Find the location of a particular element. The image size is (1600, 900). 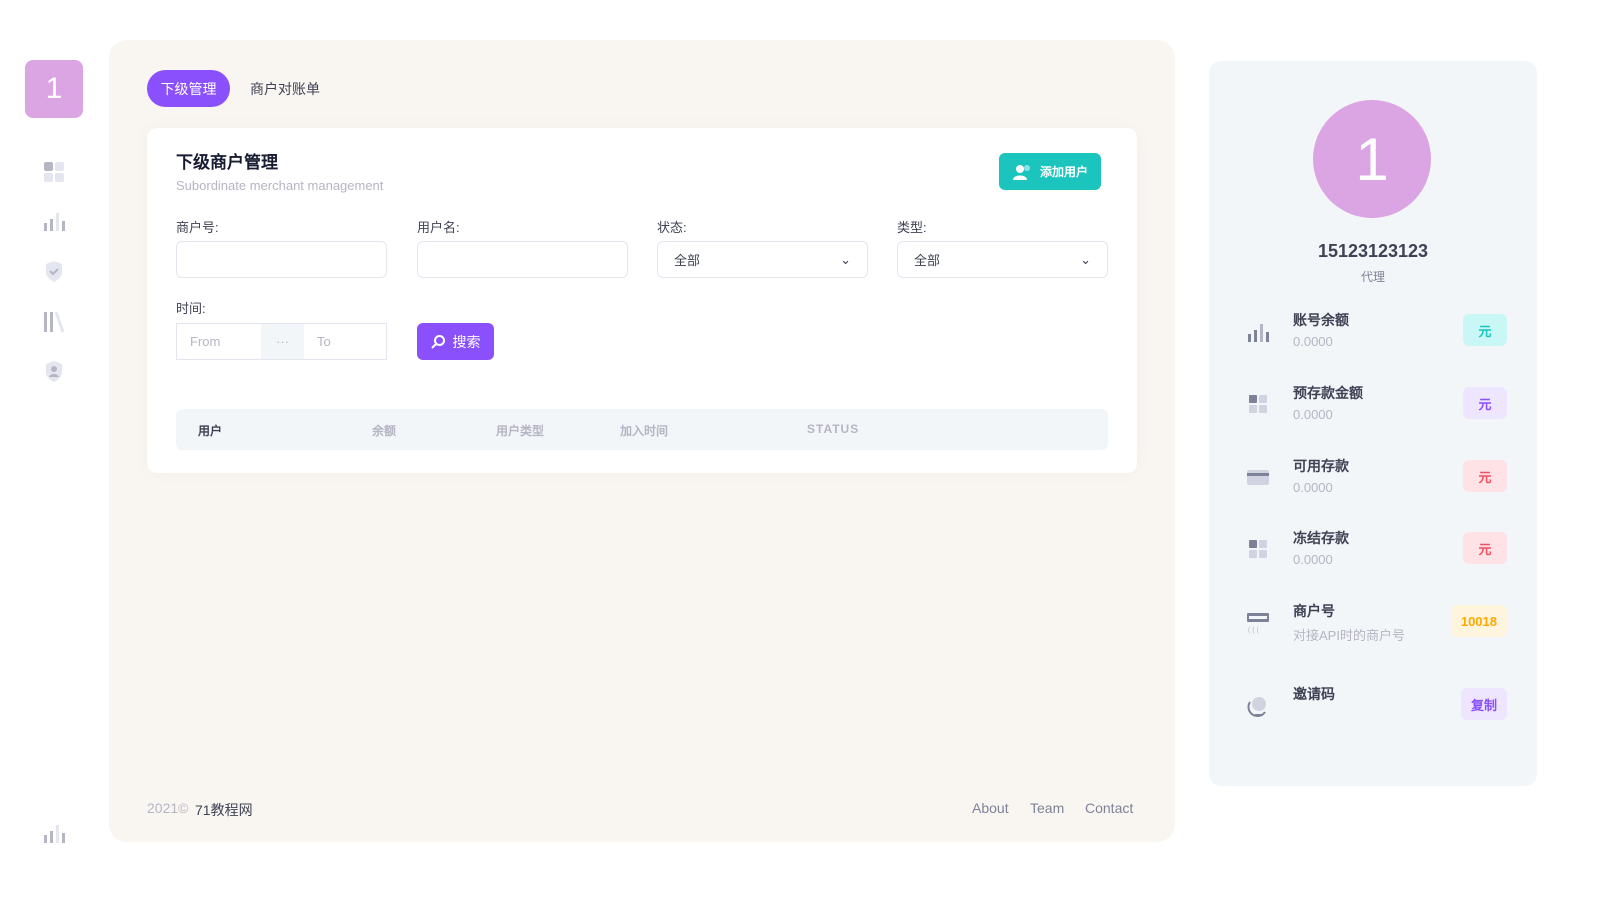

table-header: 用户 余额 用户类型 加入时间 STATUS is located at coordinates (642, 429).